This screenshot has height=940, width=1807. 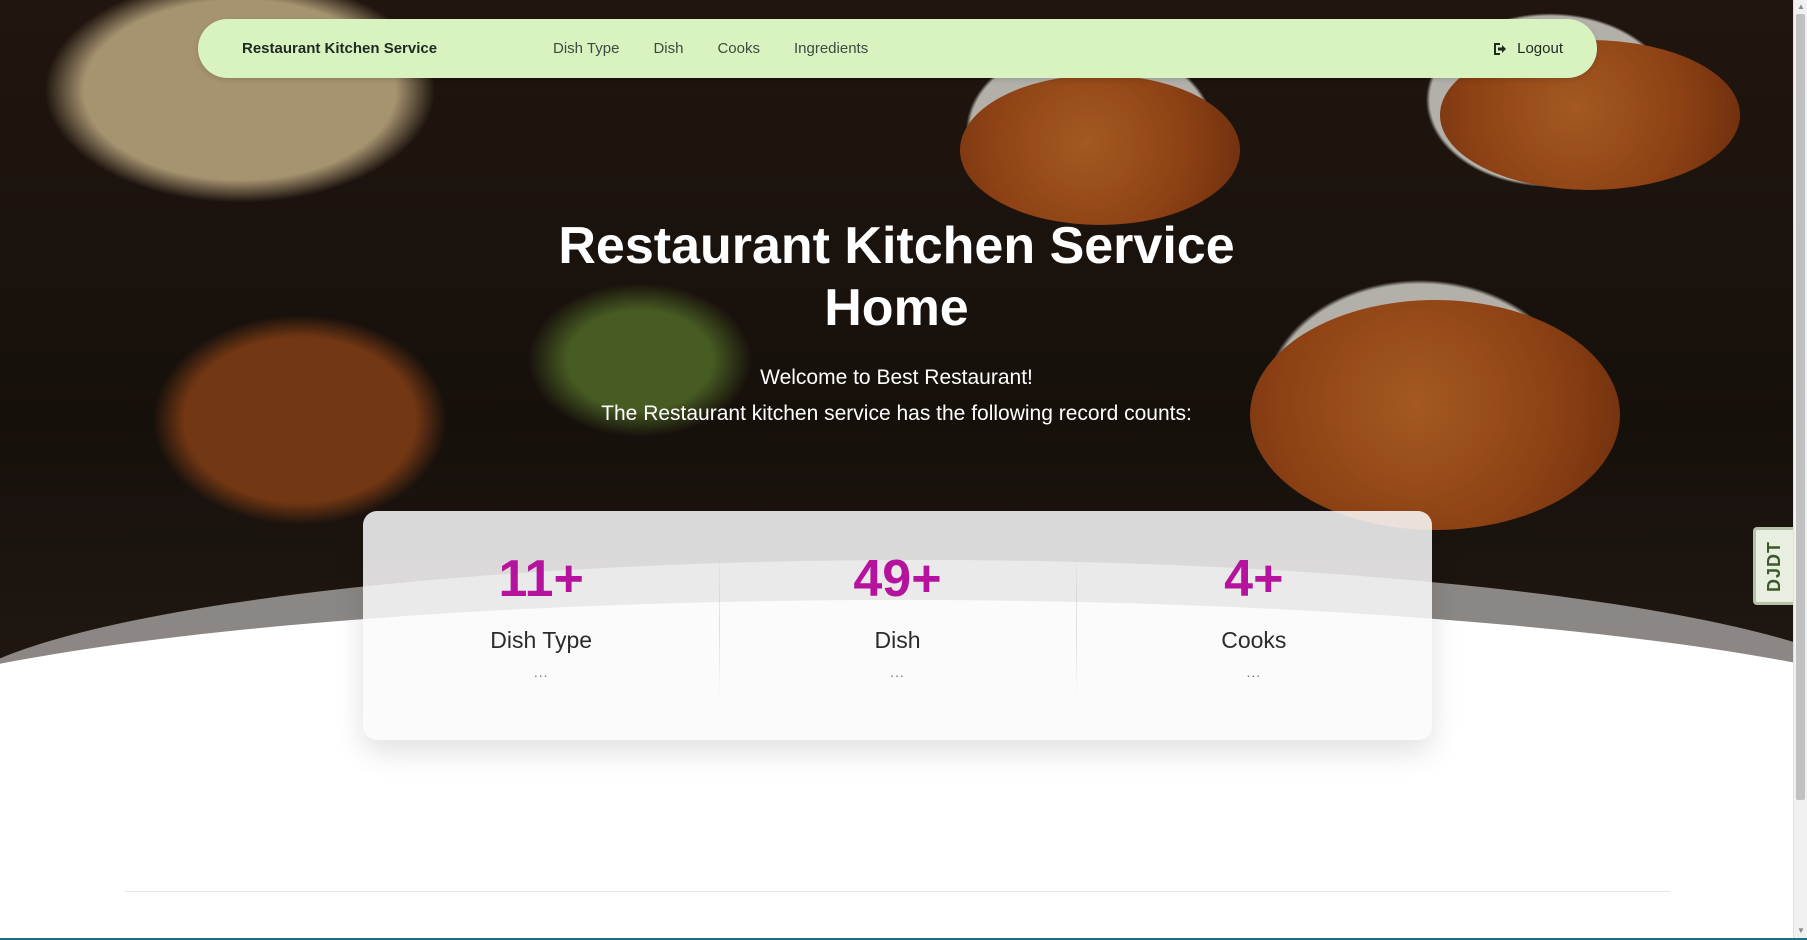 I want to click on sign-out-icon, so click(x=1500, y=48).